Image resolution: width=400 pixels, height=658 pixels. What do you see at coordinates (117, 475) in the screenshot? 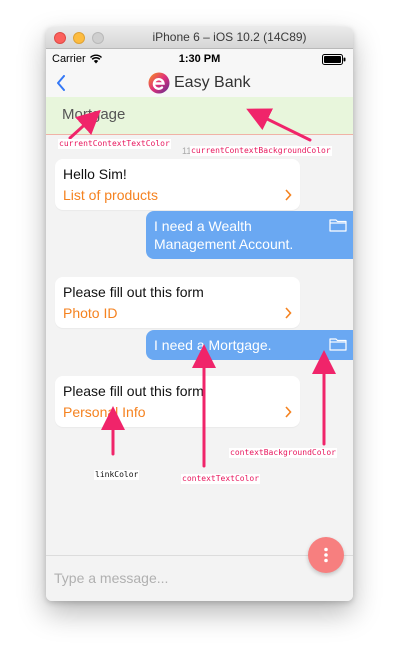
I see `annotation-link-color: linkColor` at bounding box center [117, 475].